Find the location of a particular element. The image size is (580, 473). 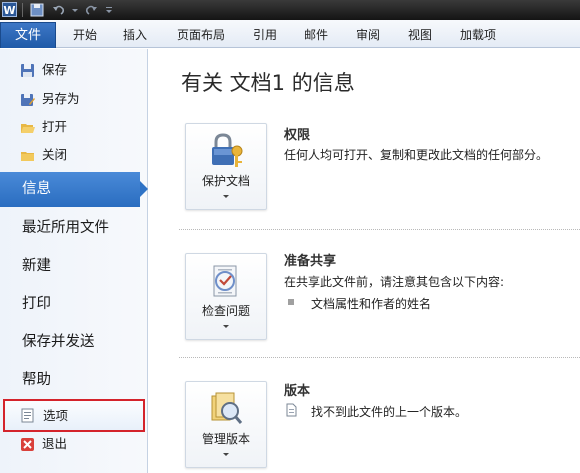

tab-insert: 插入 is located at coordinates (135, 35).